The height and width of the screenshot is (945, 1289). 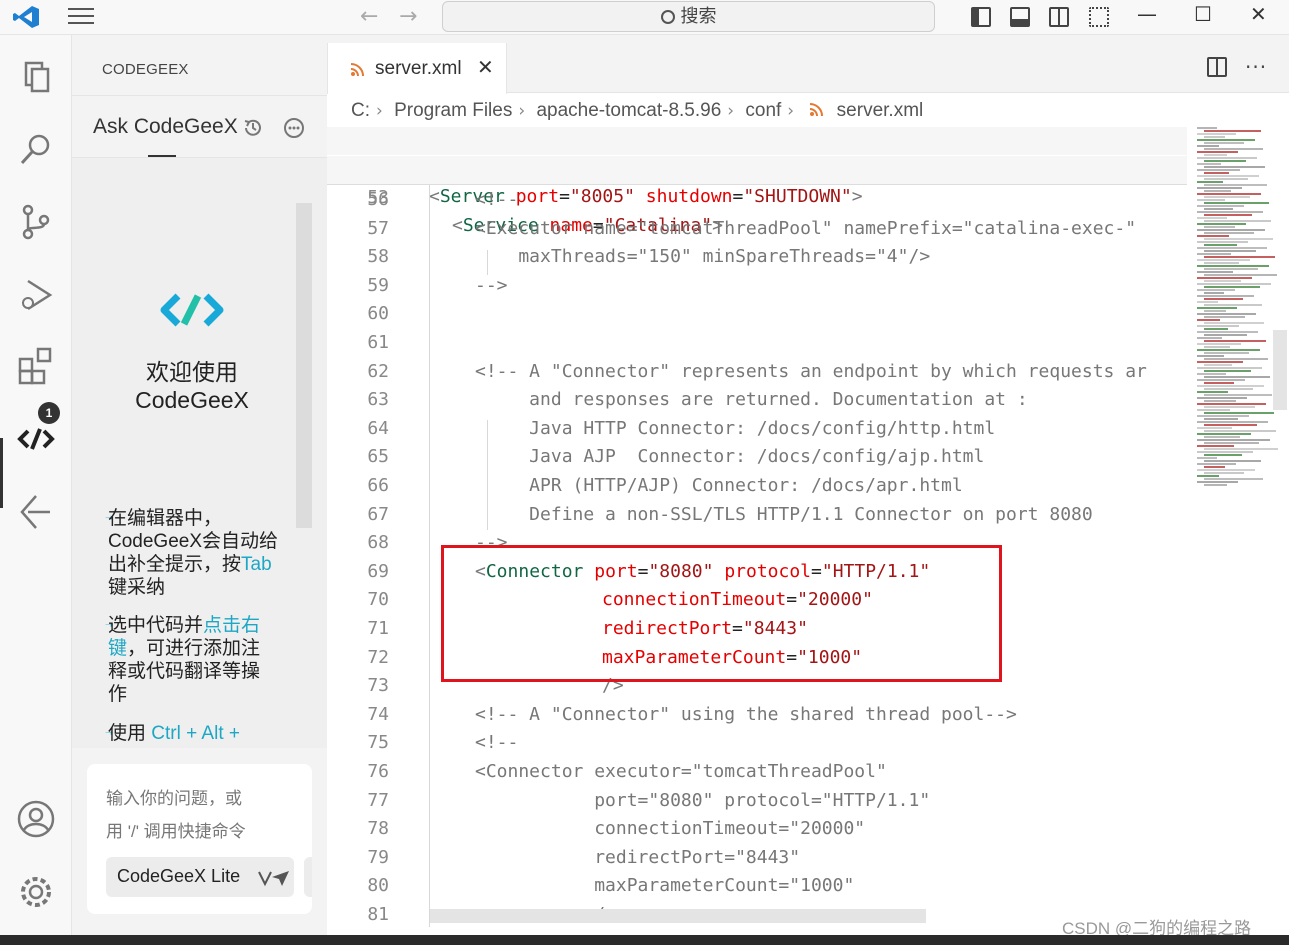 I want to click on tab-server-xml: server.xml ✕, so click(x=417, y=68).